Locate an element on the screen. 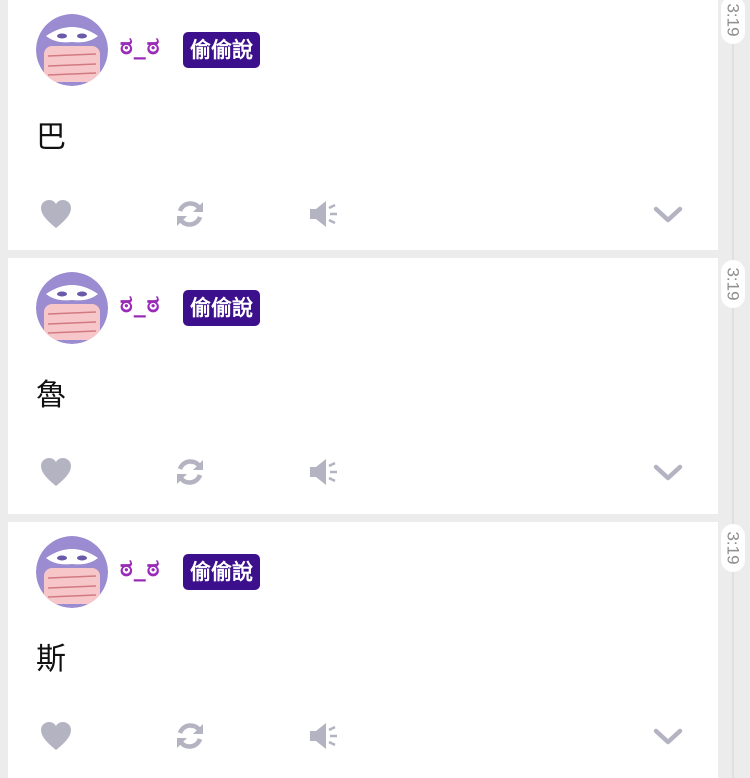  post-content: 巴 is located at coordinates (51, 137).